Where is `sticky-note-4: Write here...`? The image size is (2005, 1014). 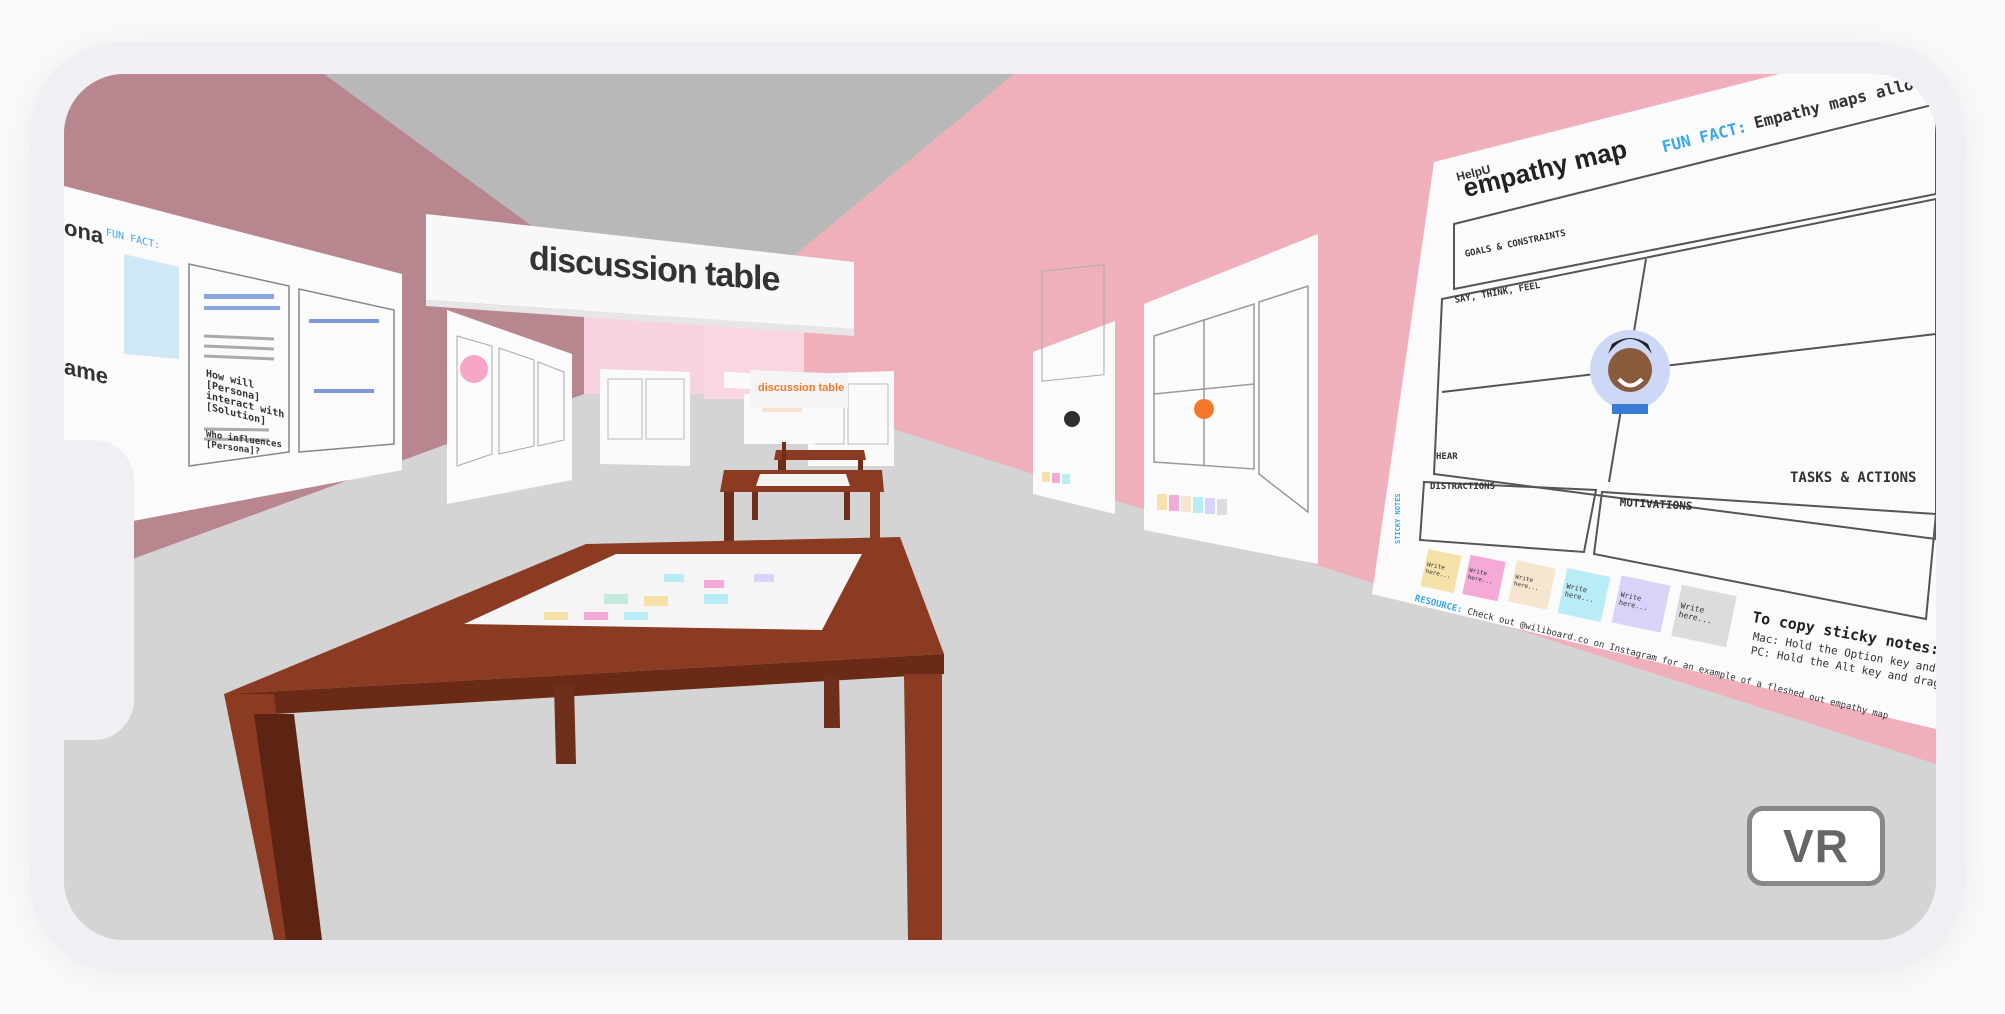 sticky-note-4: Write here... is located at coordinates (1584, 595).